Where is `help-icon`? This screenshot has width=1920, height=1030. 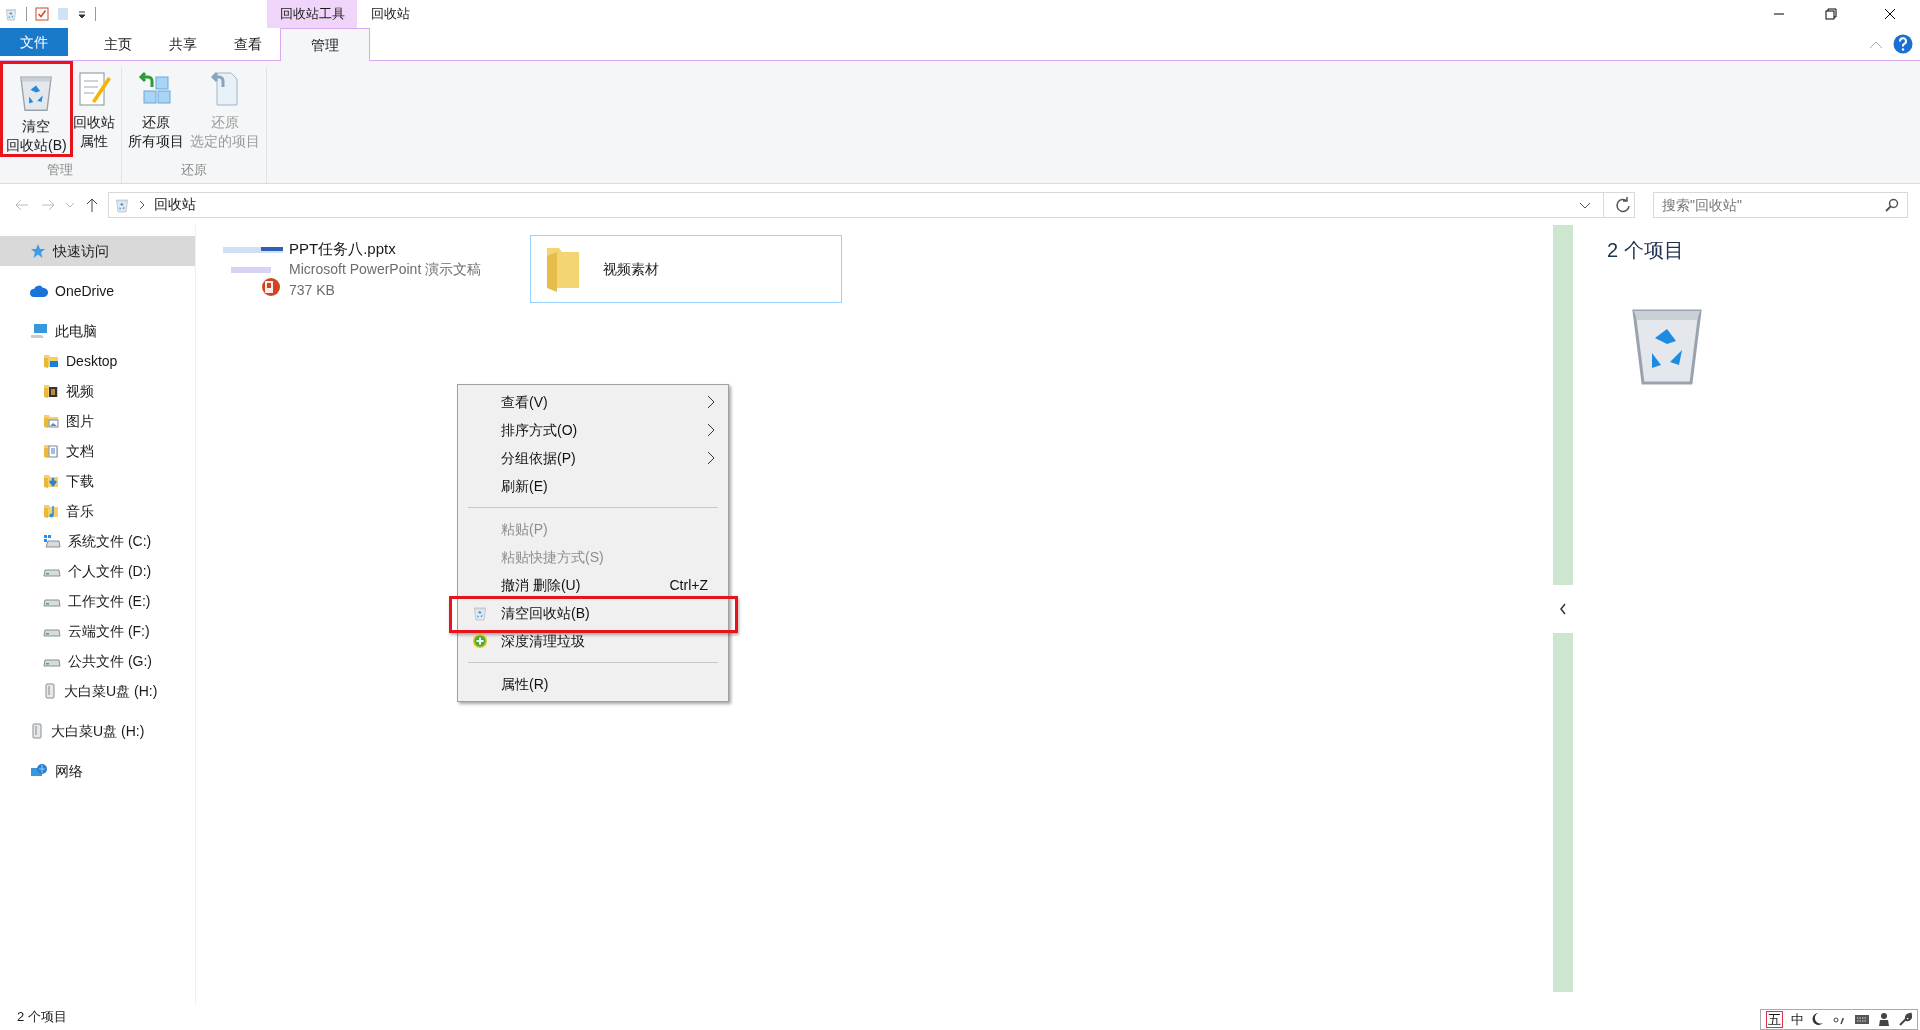 help-icon is located at coordinates (1903, 44).